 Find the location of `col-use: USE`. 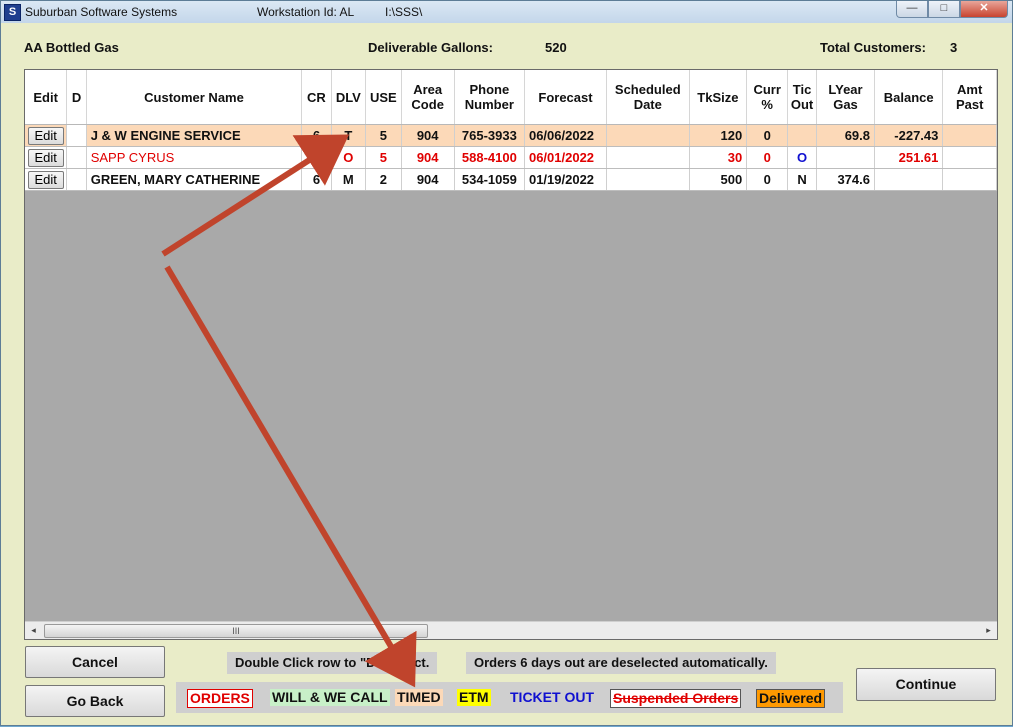

col-use: USE is located at coordinates (383, 97).